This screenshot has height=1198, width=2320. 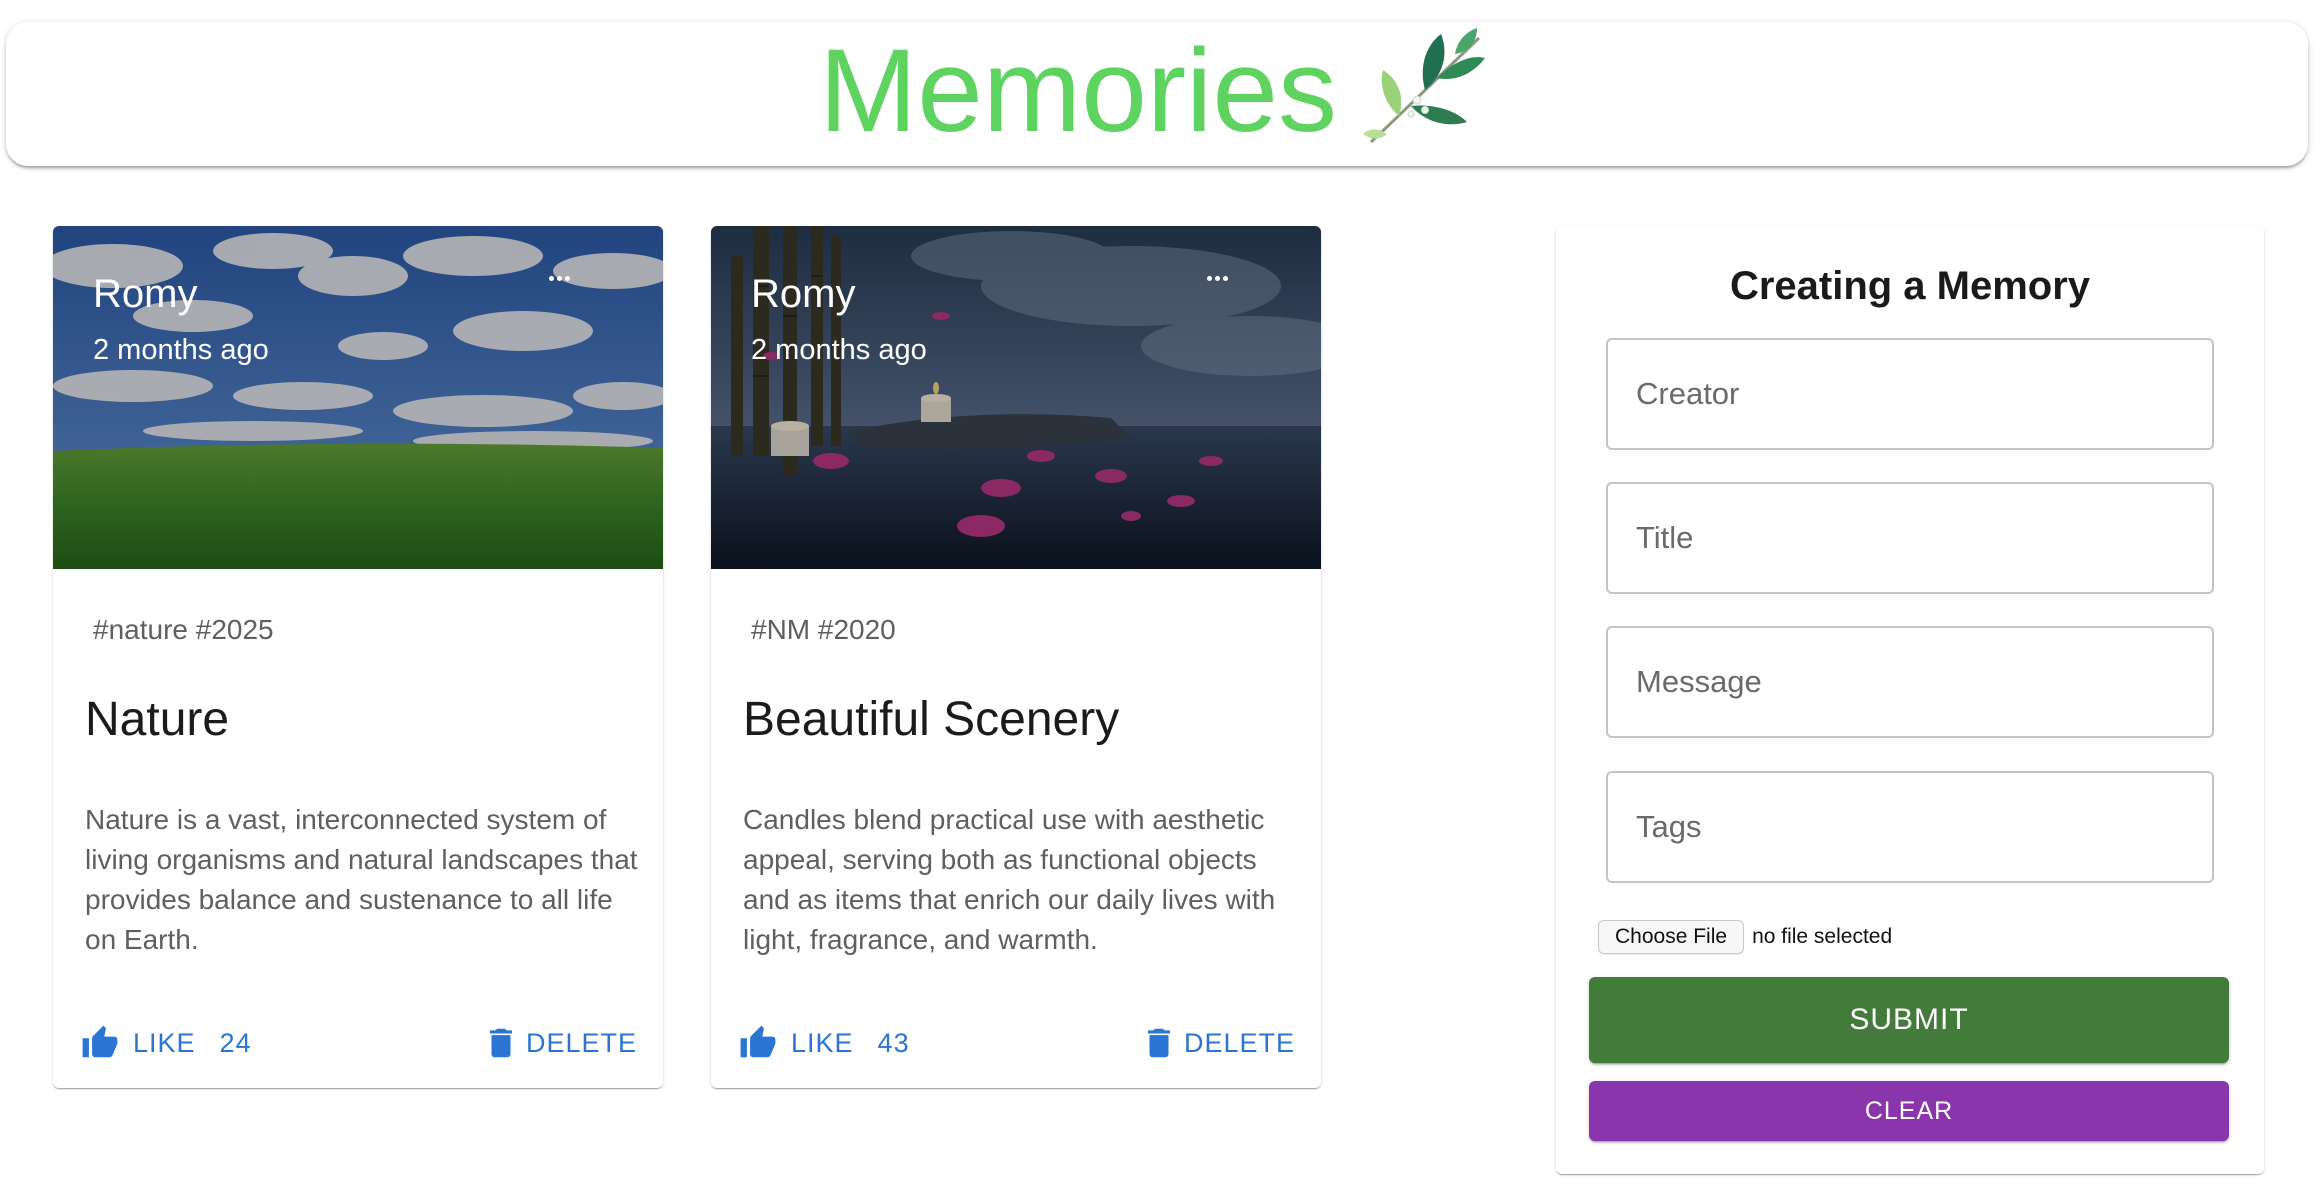 What do you see at coordinates (1909, 1111) in the screenshot?
I see `clear-button: CLEAR` at bounding box center [1909, 1111].